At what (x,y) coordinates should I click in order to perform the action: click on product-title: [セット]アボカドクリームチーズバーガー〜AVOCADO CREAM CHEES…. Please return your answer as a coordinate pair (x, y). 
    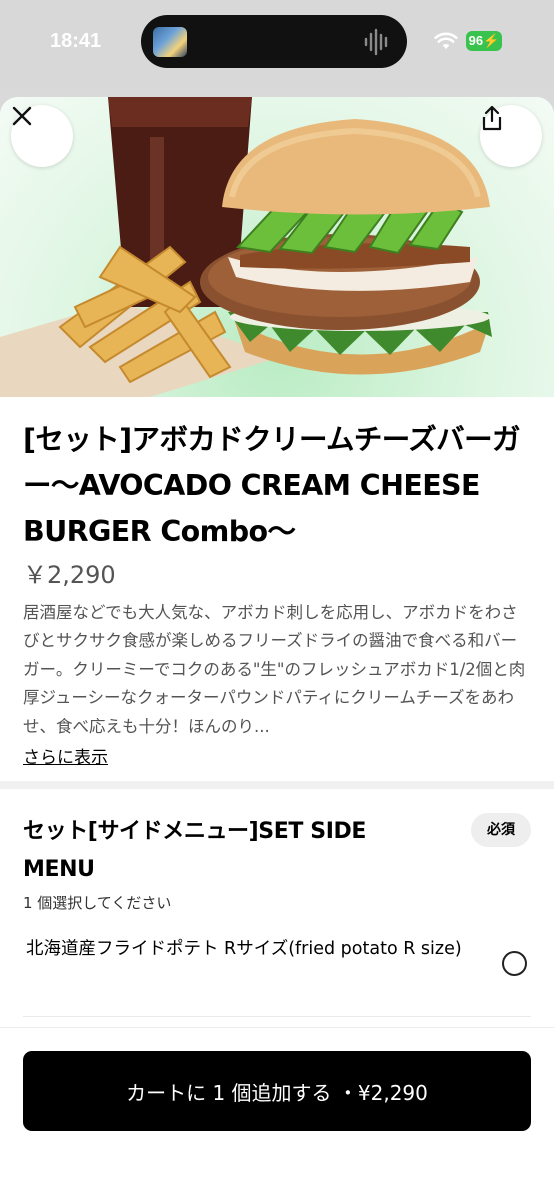
    Looking at the image, I should click on (271, 485).